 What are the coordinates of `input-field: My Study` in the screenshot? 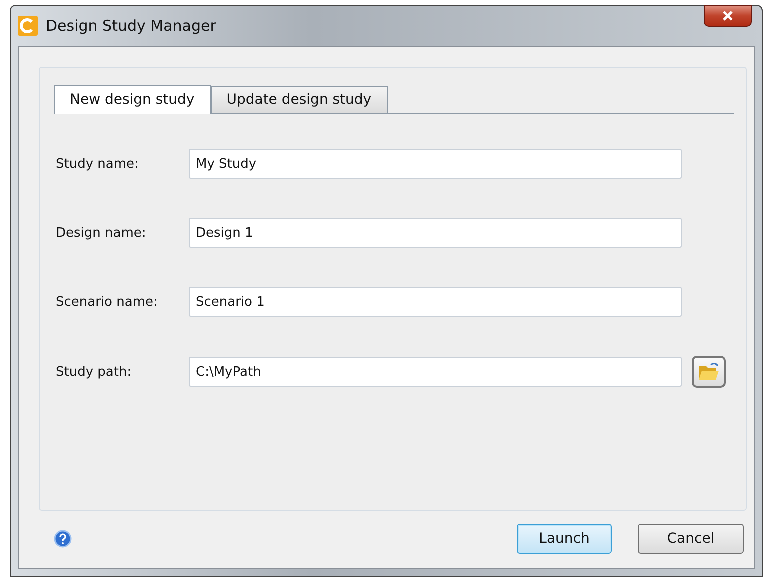 It's located at (435, 164).